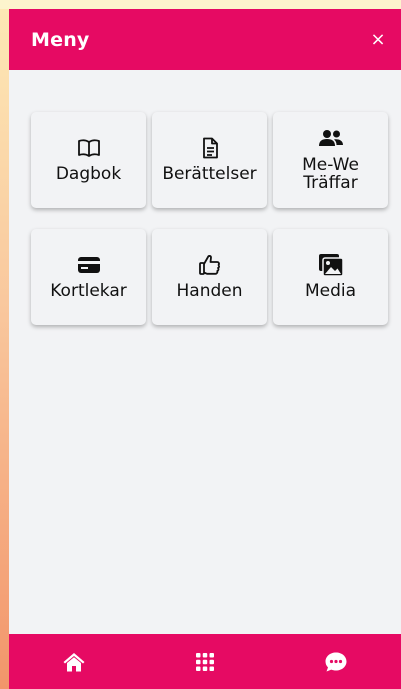 Image resolution: width=401 pixels, height=689 pixels. What do you see at coordinates (210, 148) in the screenshot?
I see `document-icon` at bounding box center [210, 148].